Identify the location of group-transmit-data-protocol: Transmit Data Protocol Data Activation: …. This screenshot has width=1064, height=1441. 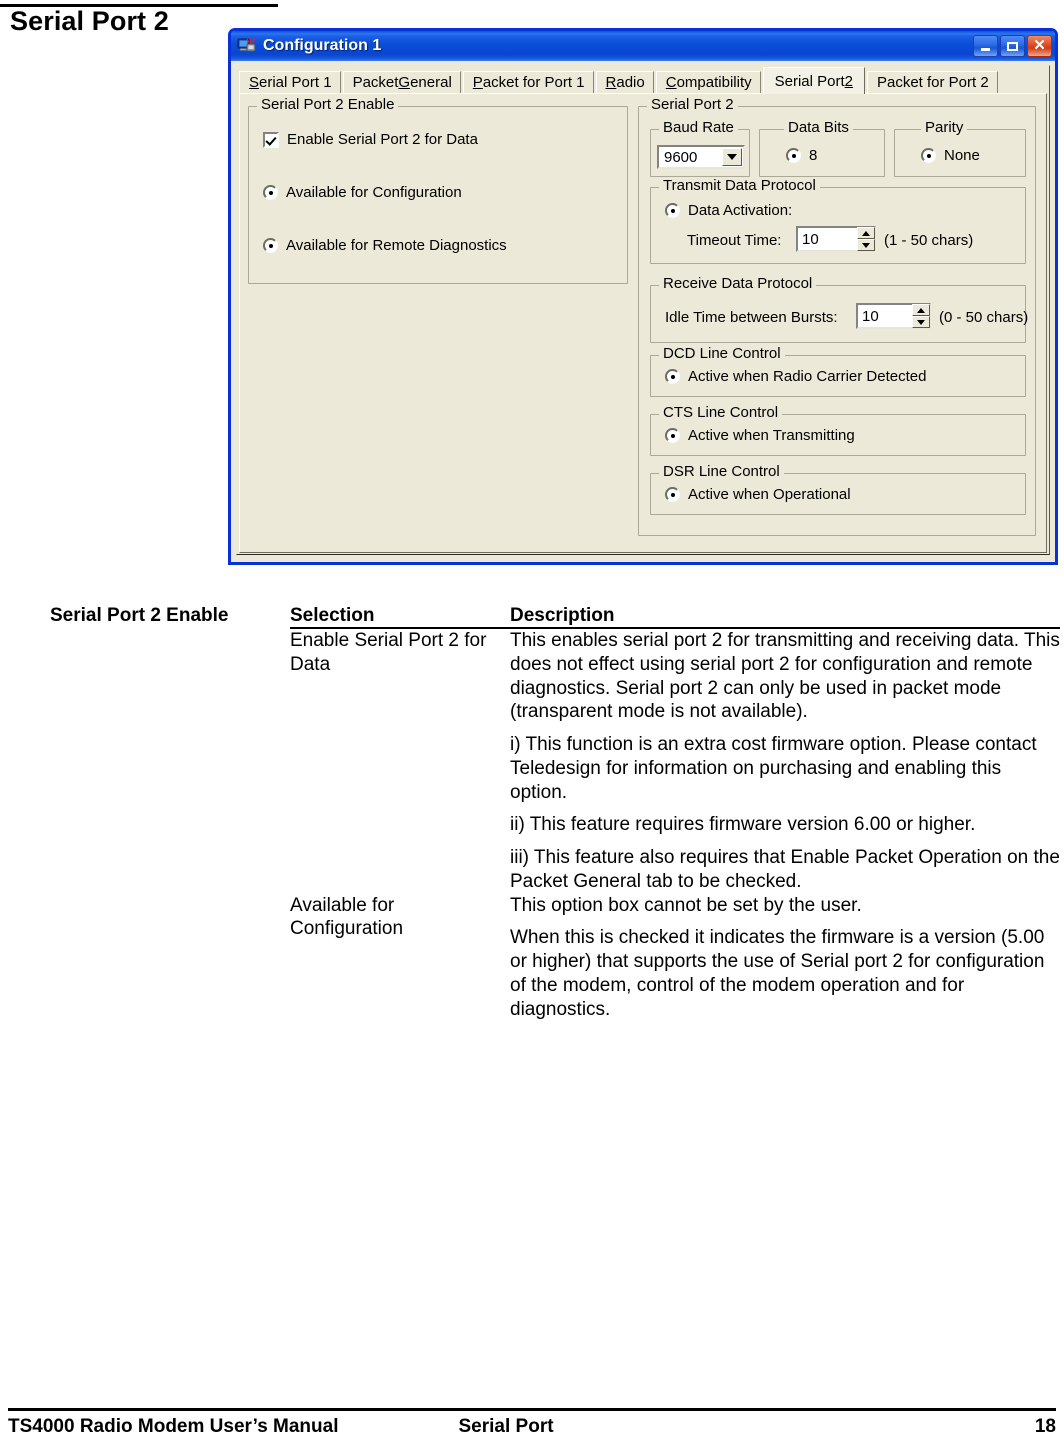
(838, 221).